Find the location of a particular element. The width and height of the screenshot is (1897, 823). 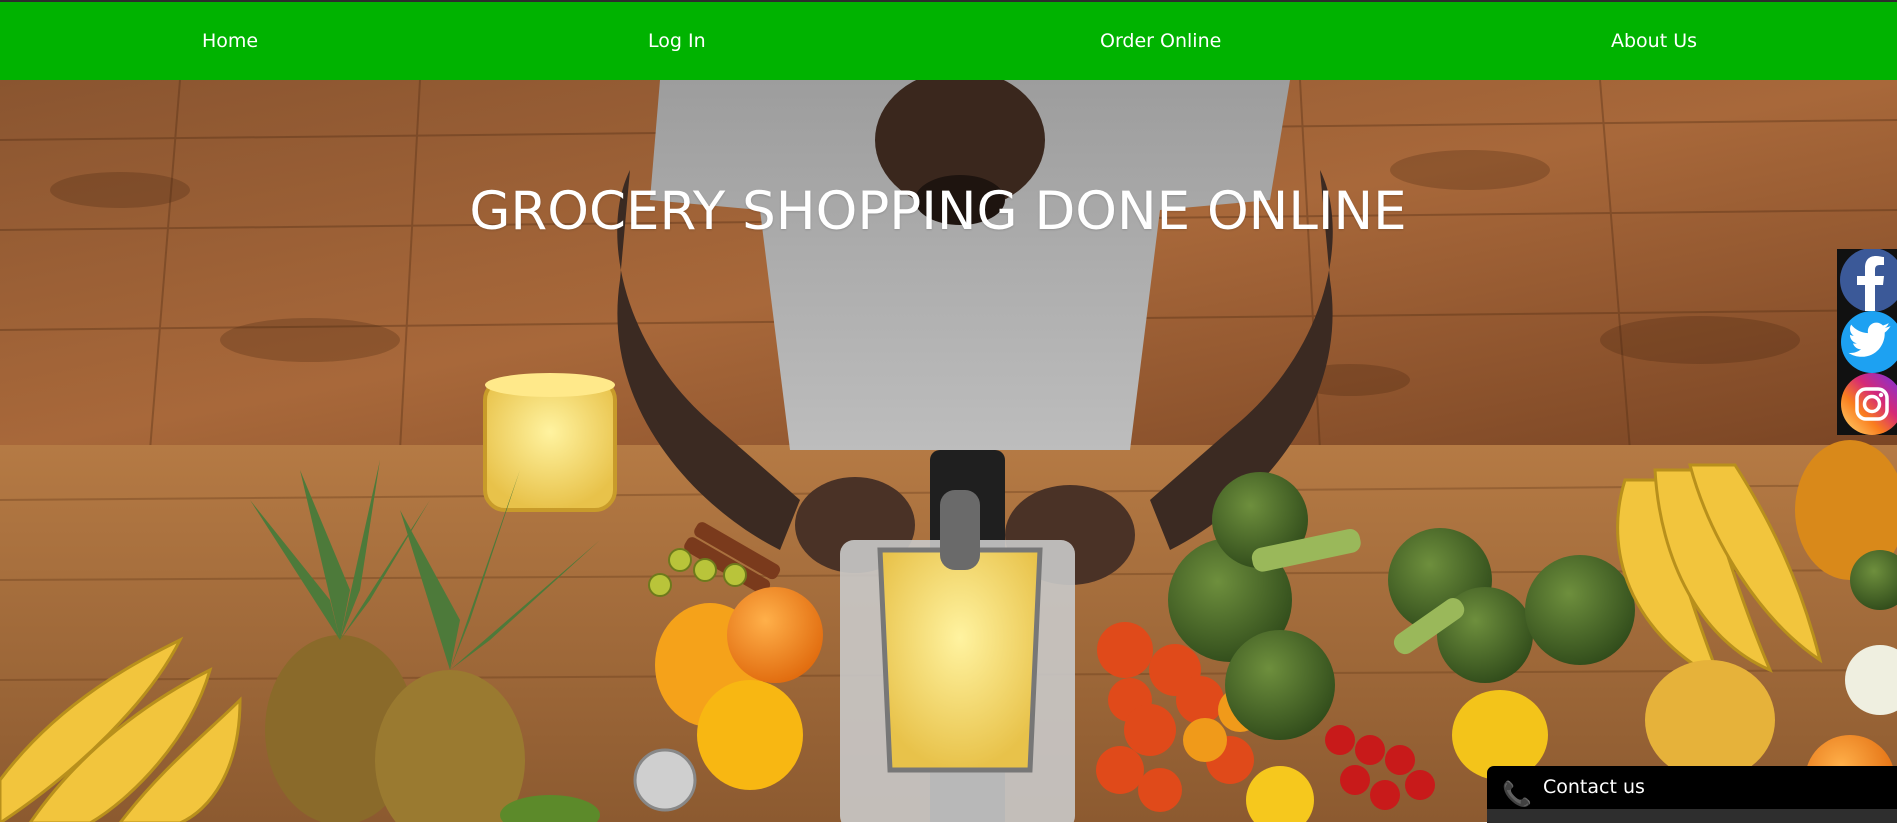

nav-login-link: Log In is located at coordinates (677, 41).